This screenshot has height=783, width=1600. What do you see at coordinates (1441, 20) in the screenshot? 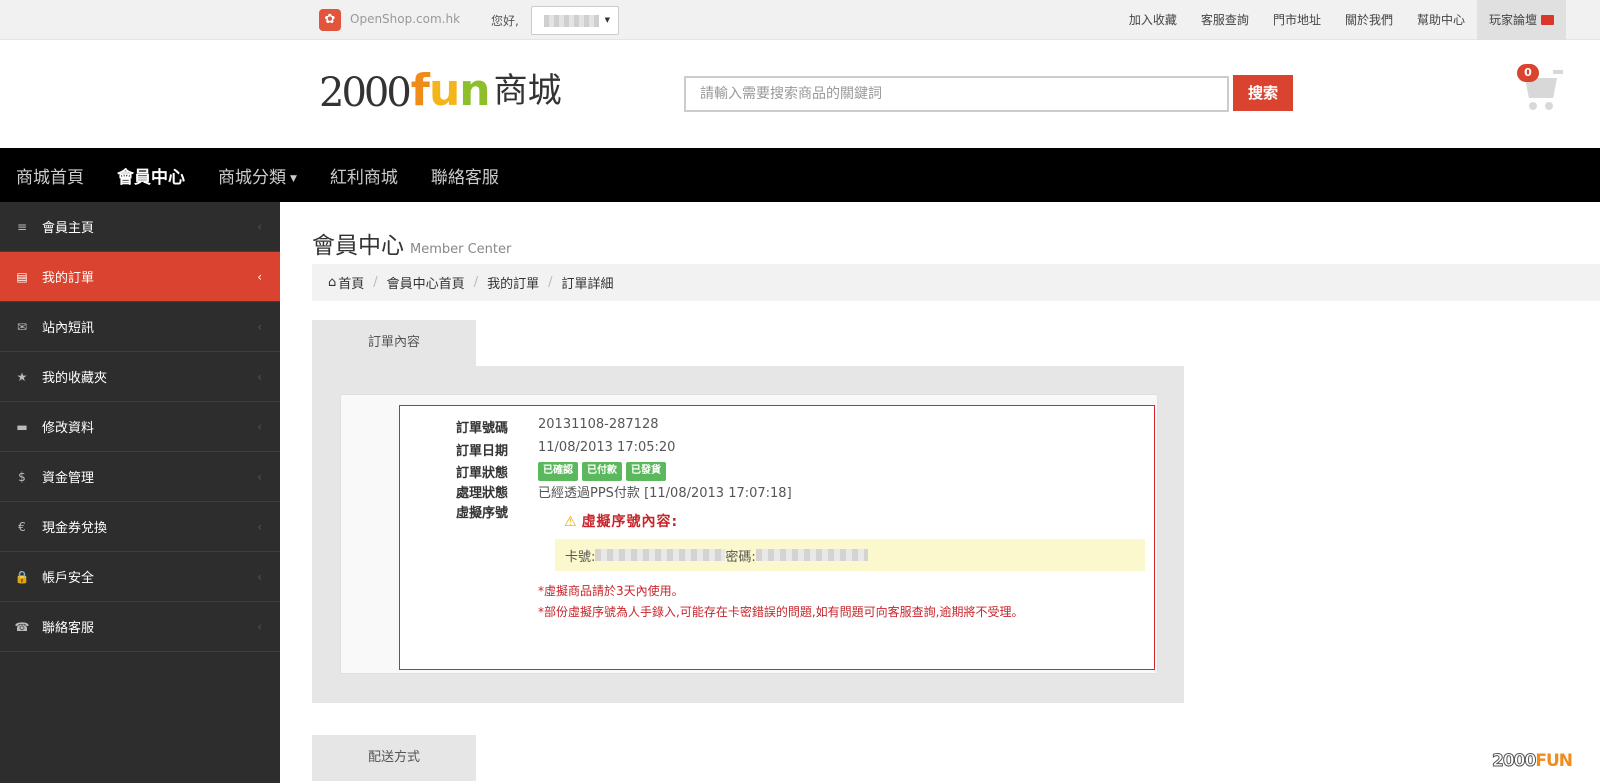
I see `help-center-link: 幫助中心` at bounding box center [1441, 20].